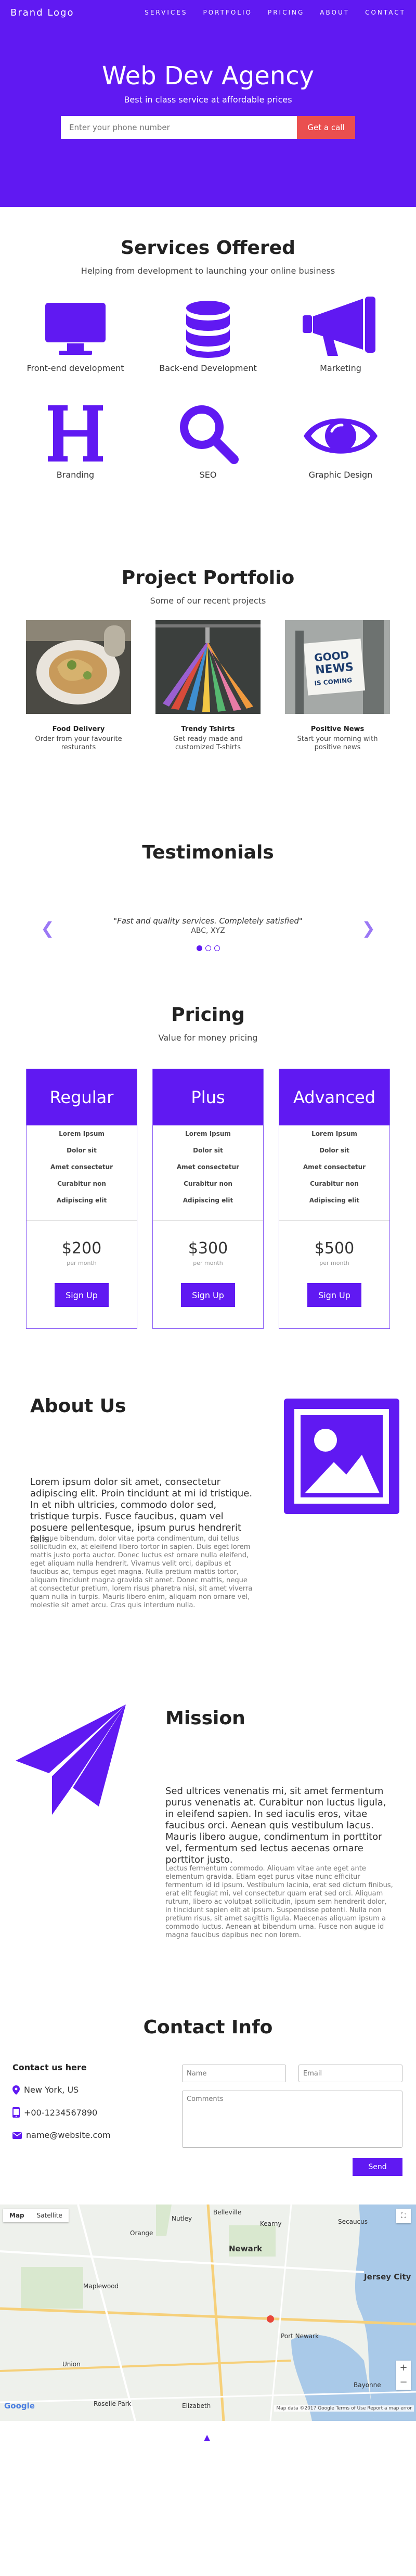 The width and height of the screenshot is (416, 2576). I want to click on testimonial-author: ABC, XYZ, so click(208, 931).